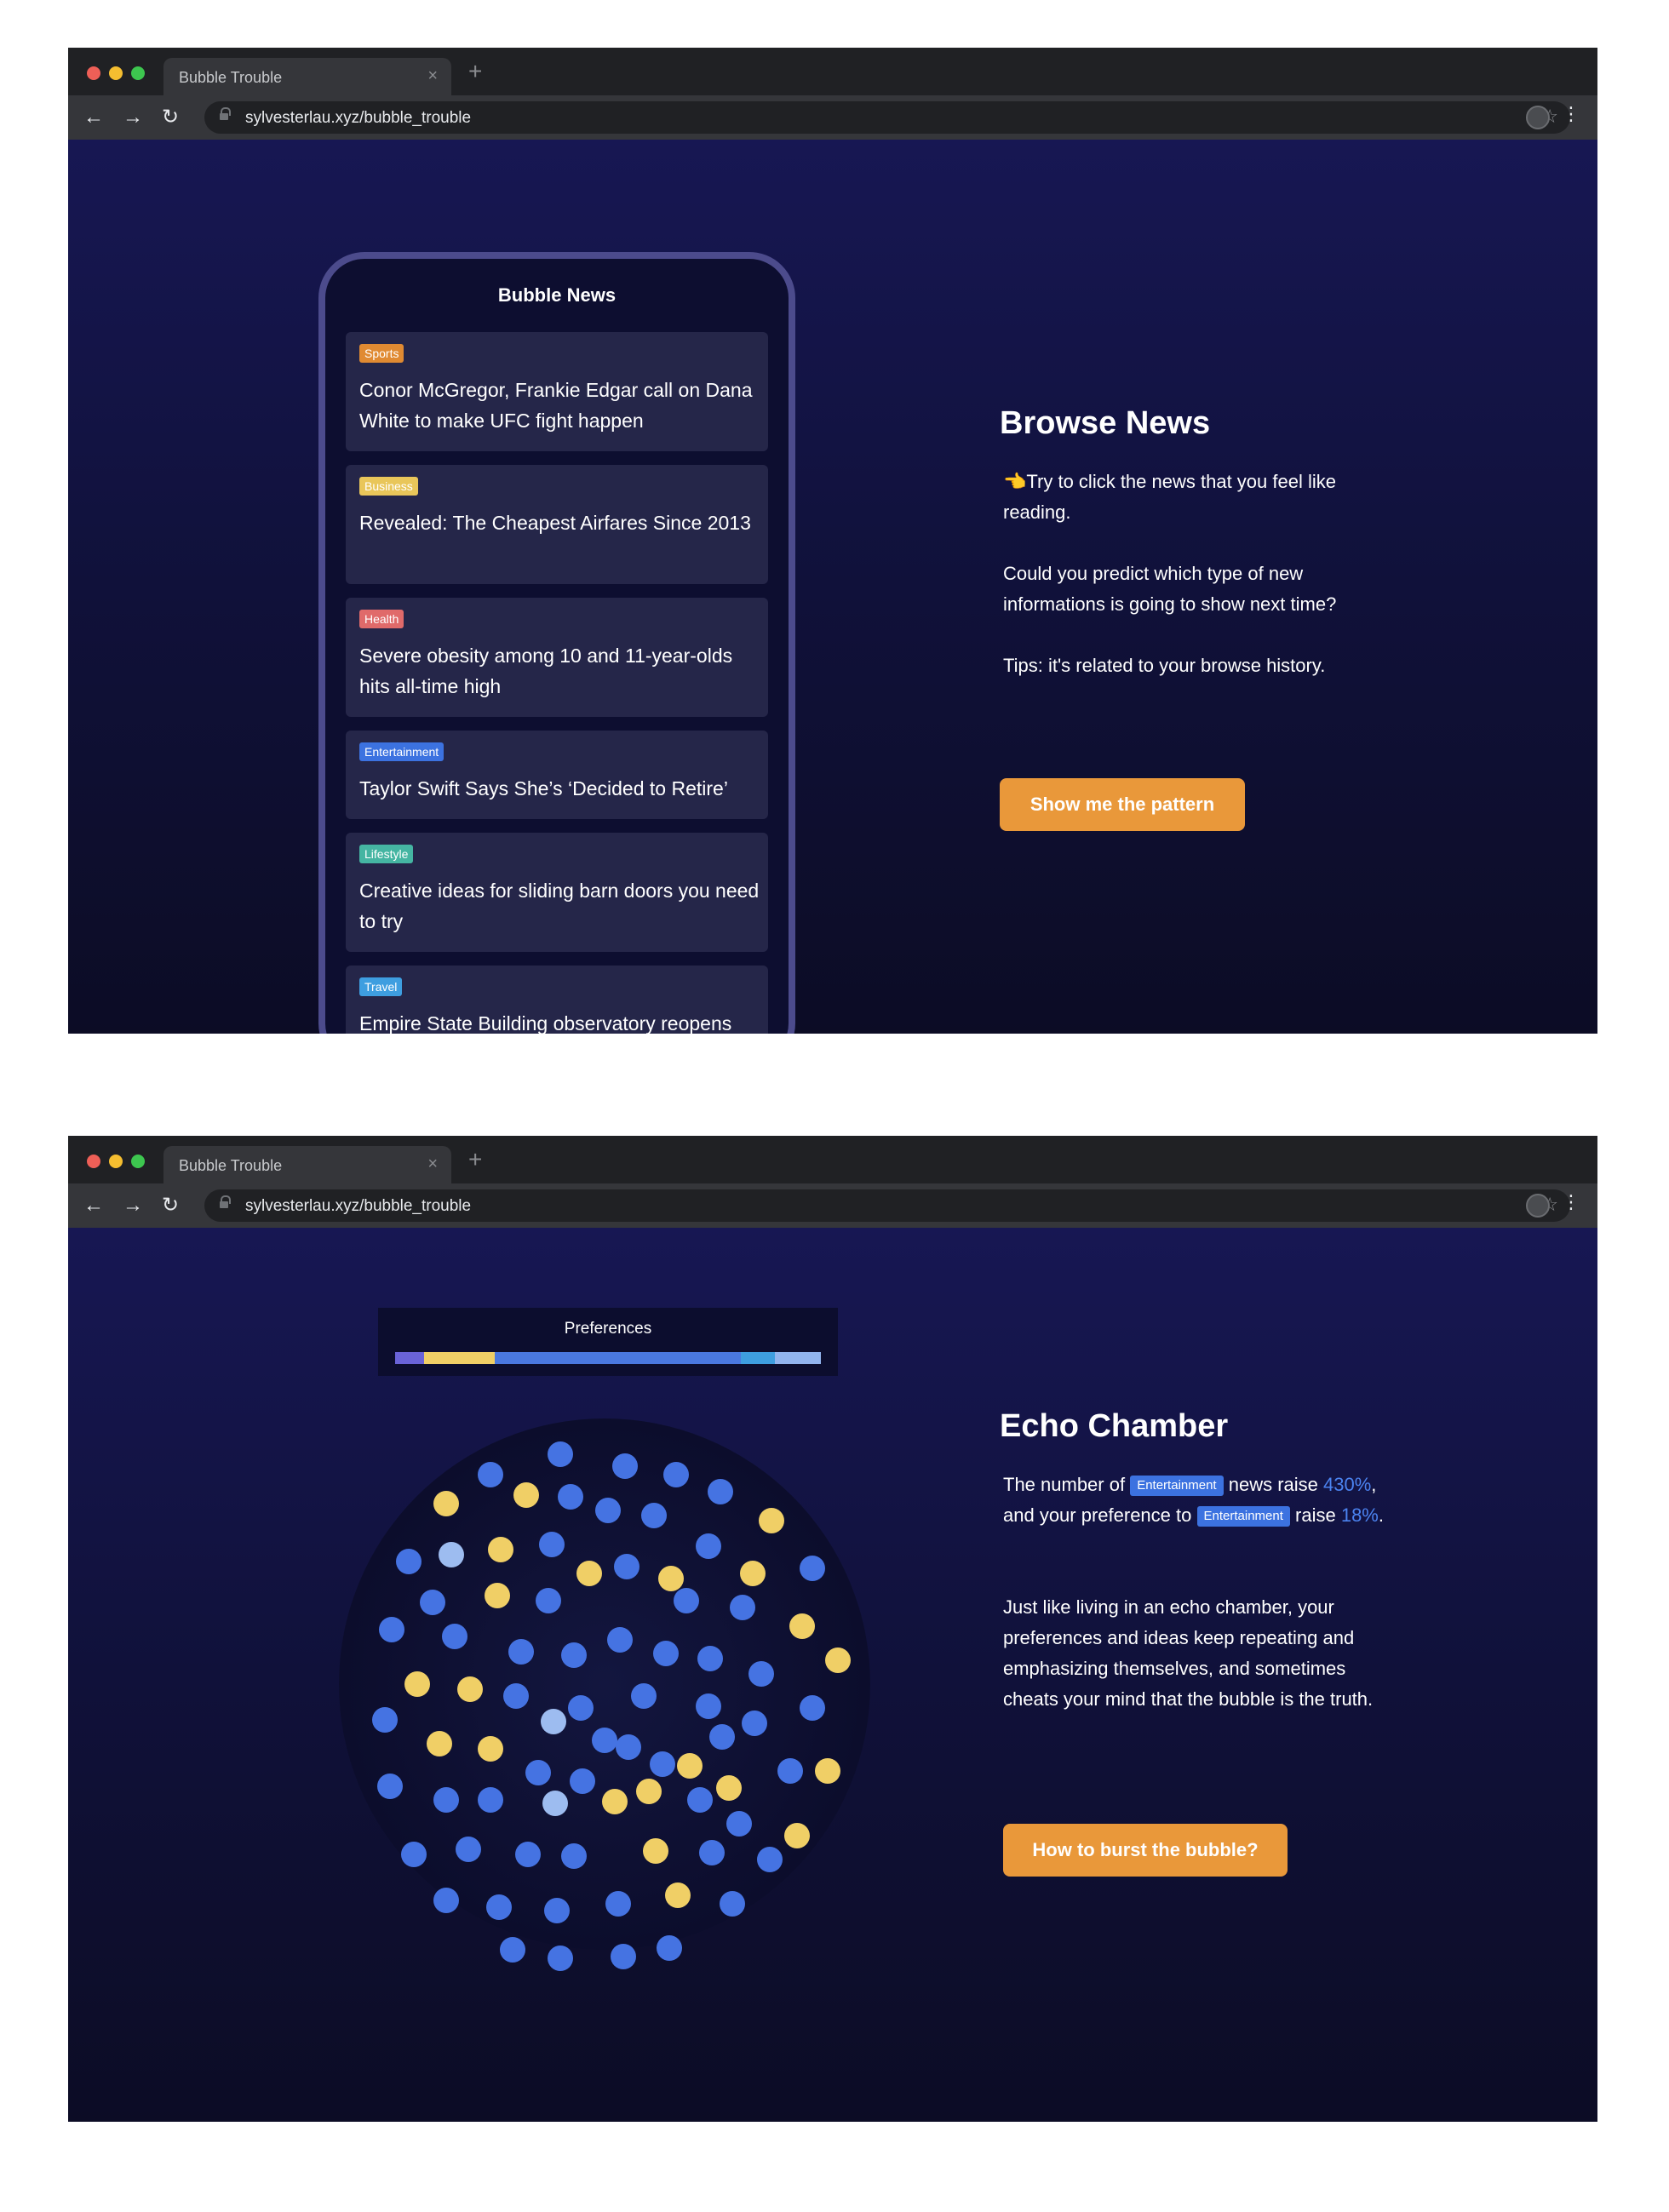  What do you see at coordinates (604, 1695) in the screenshot?
I see `bubble-cluster` at bounding box center [604, 1695].